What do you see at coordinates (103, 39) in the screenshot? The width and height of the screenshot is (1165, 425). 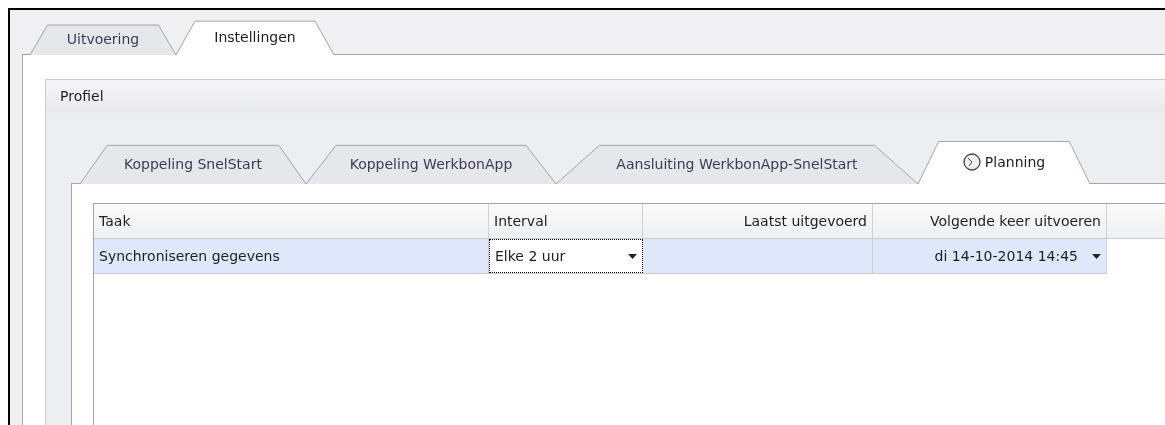 I see `tab: Uitvoering` at bounding box center [103, 39].